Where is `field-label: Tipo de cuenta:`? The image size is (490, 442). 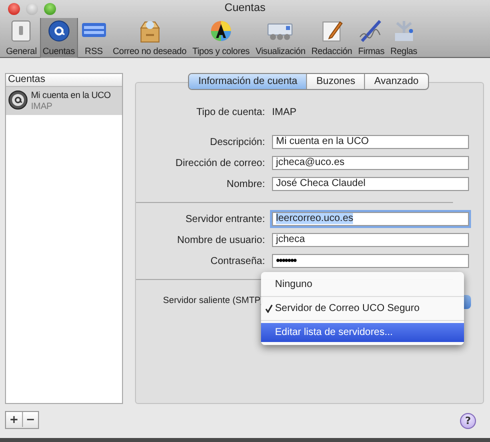
field-label: Tipo de cuenta: is located at coordinates (230, 112).